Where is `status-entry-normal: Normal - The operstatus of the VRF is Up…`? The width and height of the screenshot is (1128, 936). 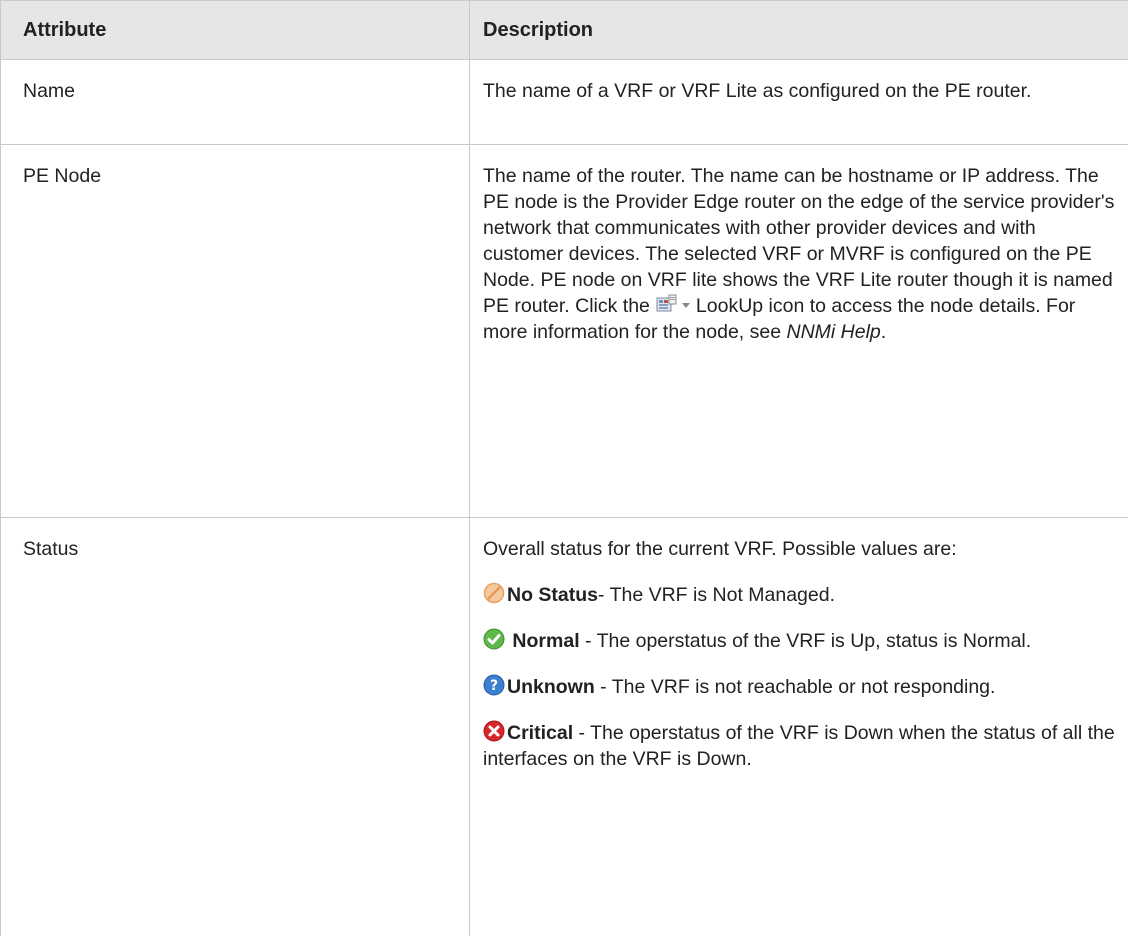 status-entry-normal: Normal - The operstatus of the VRF is Up… is located at coordinates (801, 641).